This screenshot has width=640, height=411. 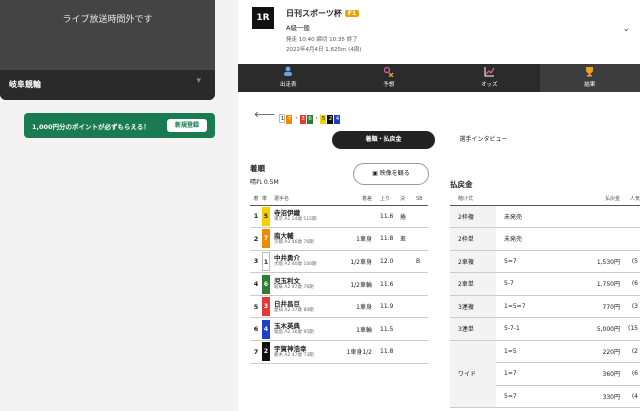 I want to click on promo-banner: 1,000円分のポイントが必ずもらえる！ 新規登録, so click(x=119, y=125).